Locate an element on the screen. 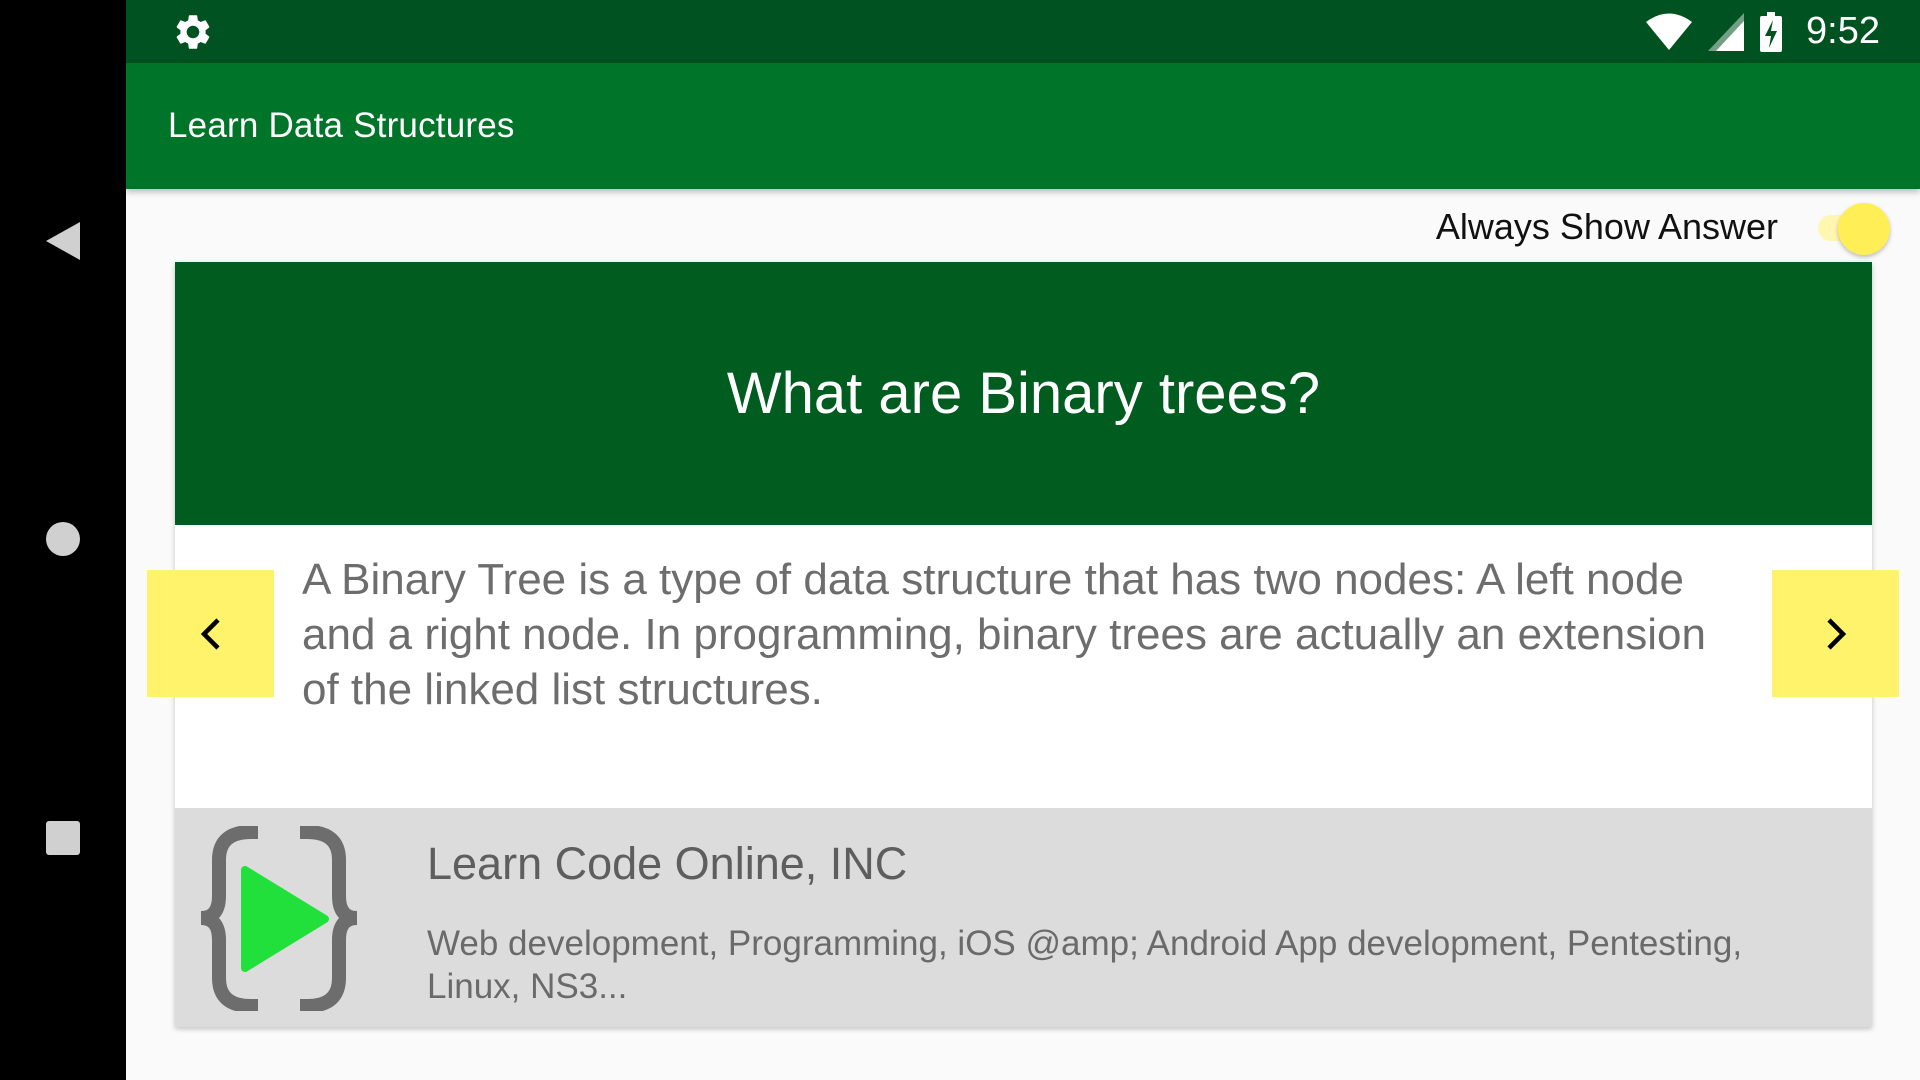 The image size is (1920, 1080). home-circle-icon is located at coordinates (63, 539).